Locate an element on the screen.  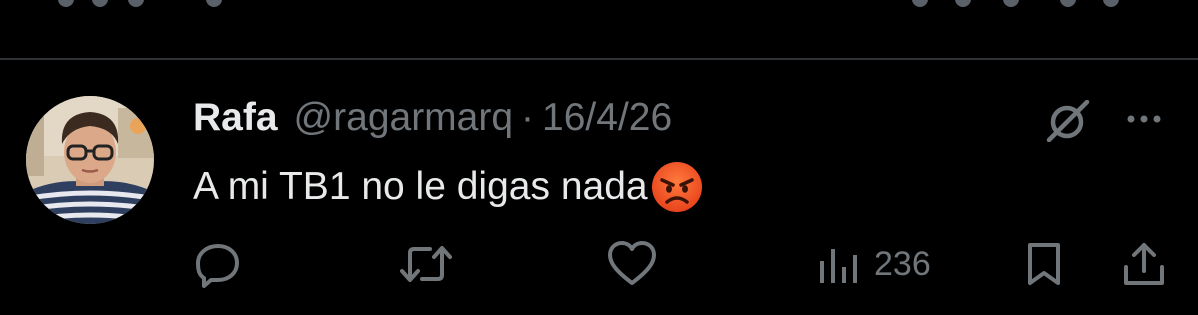
author-handle: @ragarmarq is located at coordinates (404, 118).